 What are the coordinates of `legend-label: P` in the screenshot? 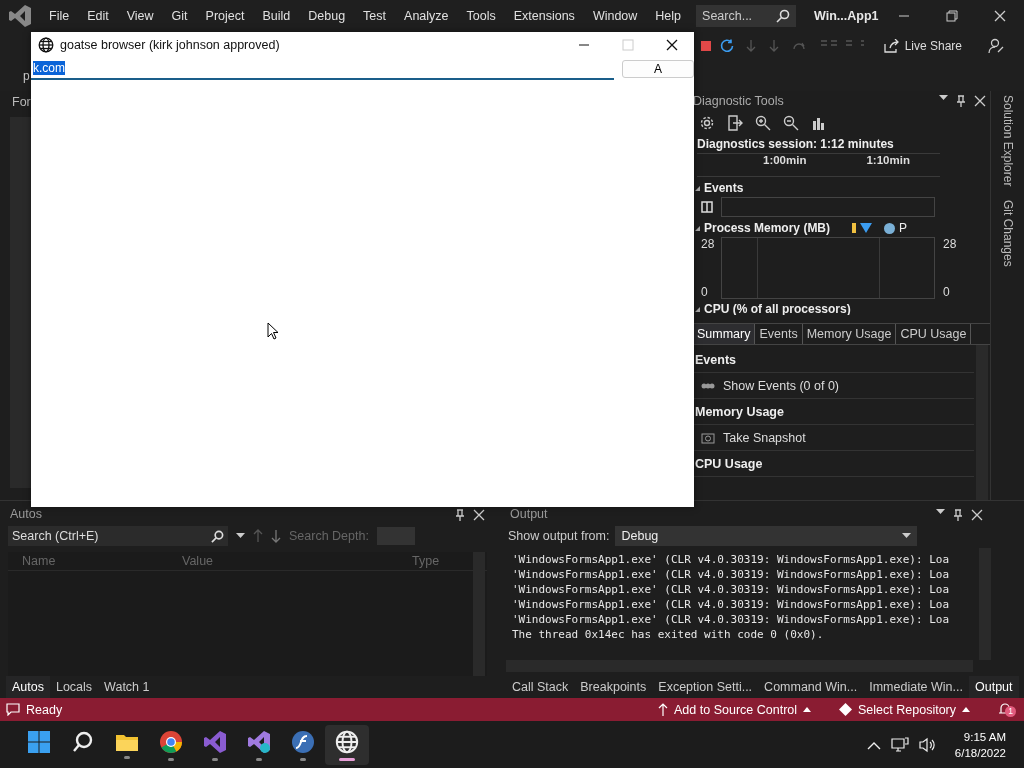 It's located at (903, 228).